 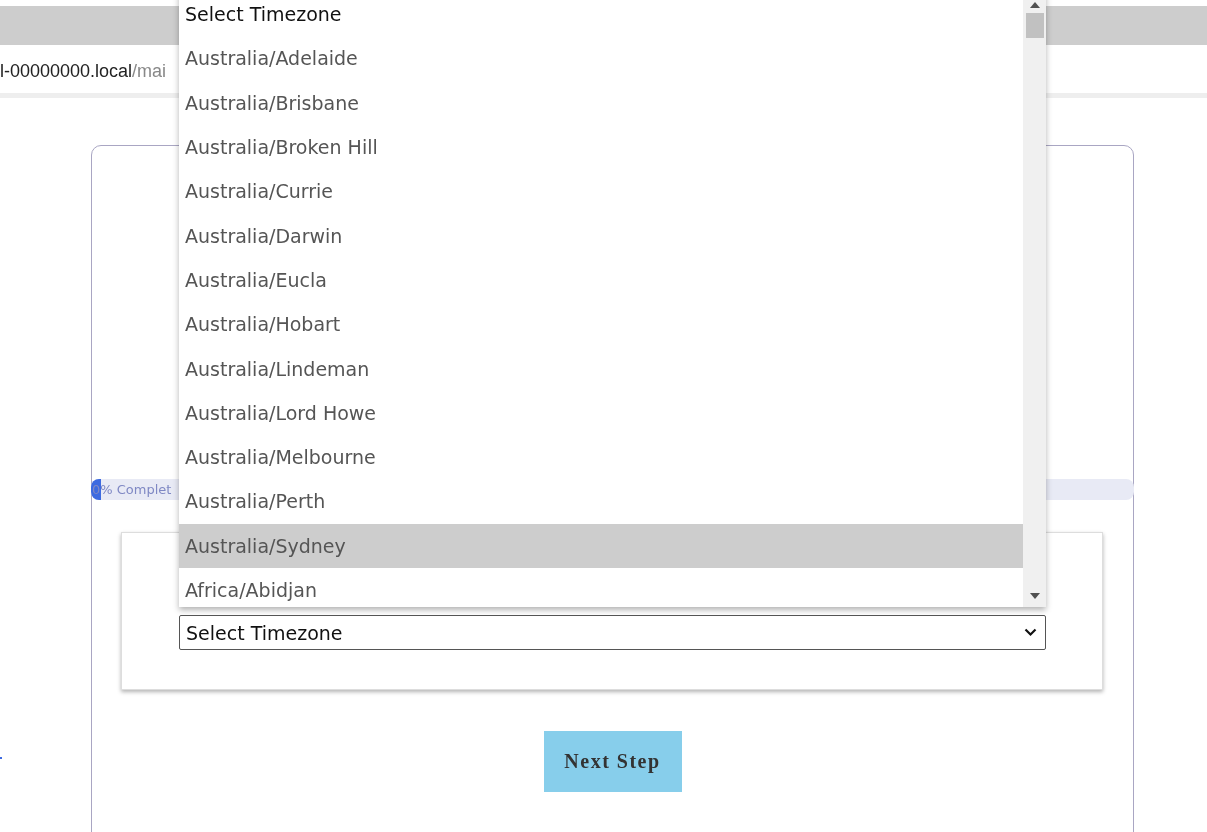 What do you see at coordinates (601, 324) in the screenshot?
I see `timezone-option: Australia/Hobart` at bounding box center [601, 324].